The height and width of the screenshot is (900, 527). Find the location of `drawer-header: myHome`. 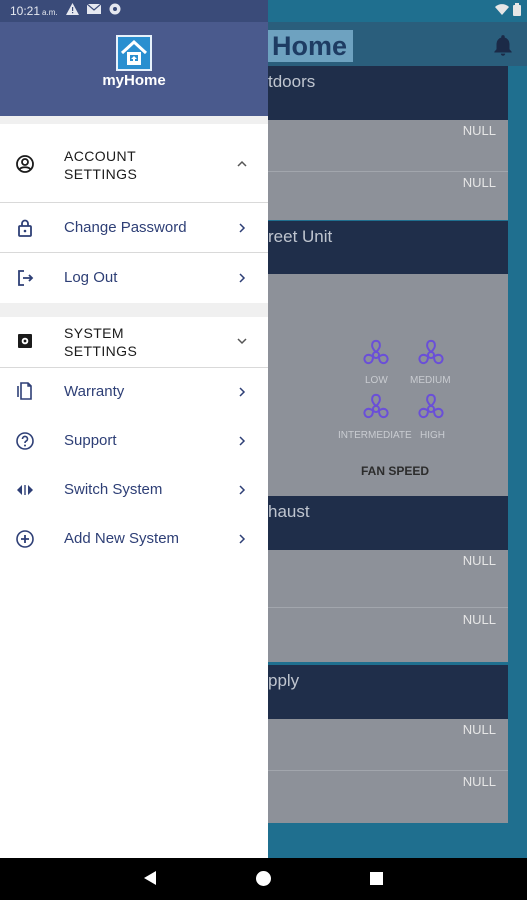

drawer-header: myHome is located at coordinates (134, 69).